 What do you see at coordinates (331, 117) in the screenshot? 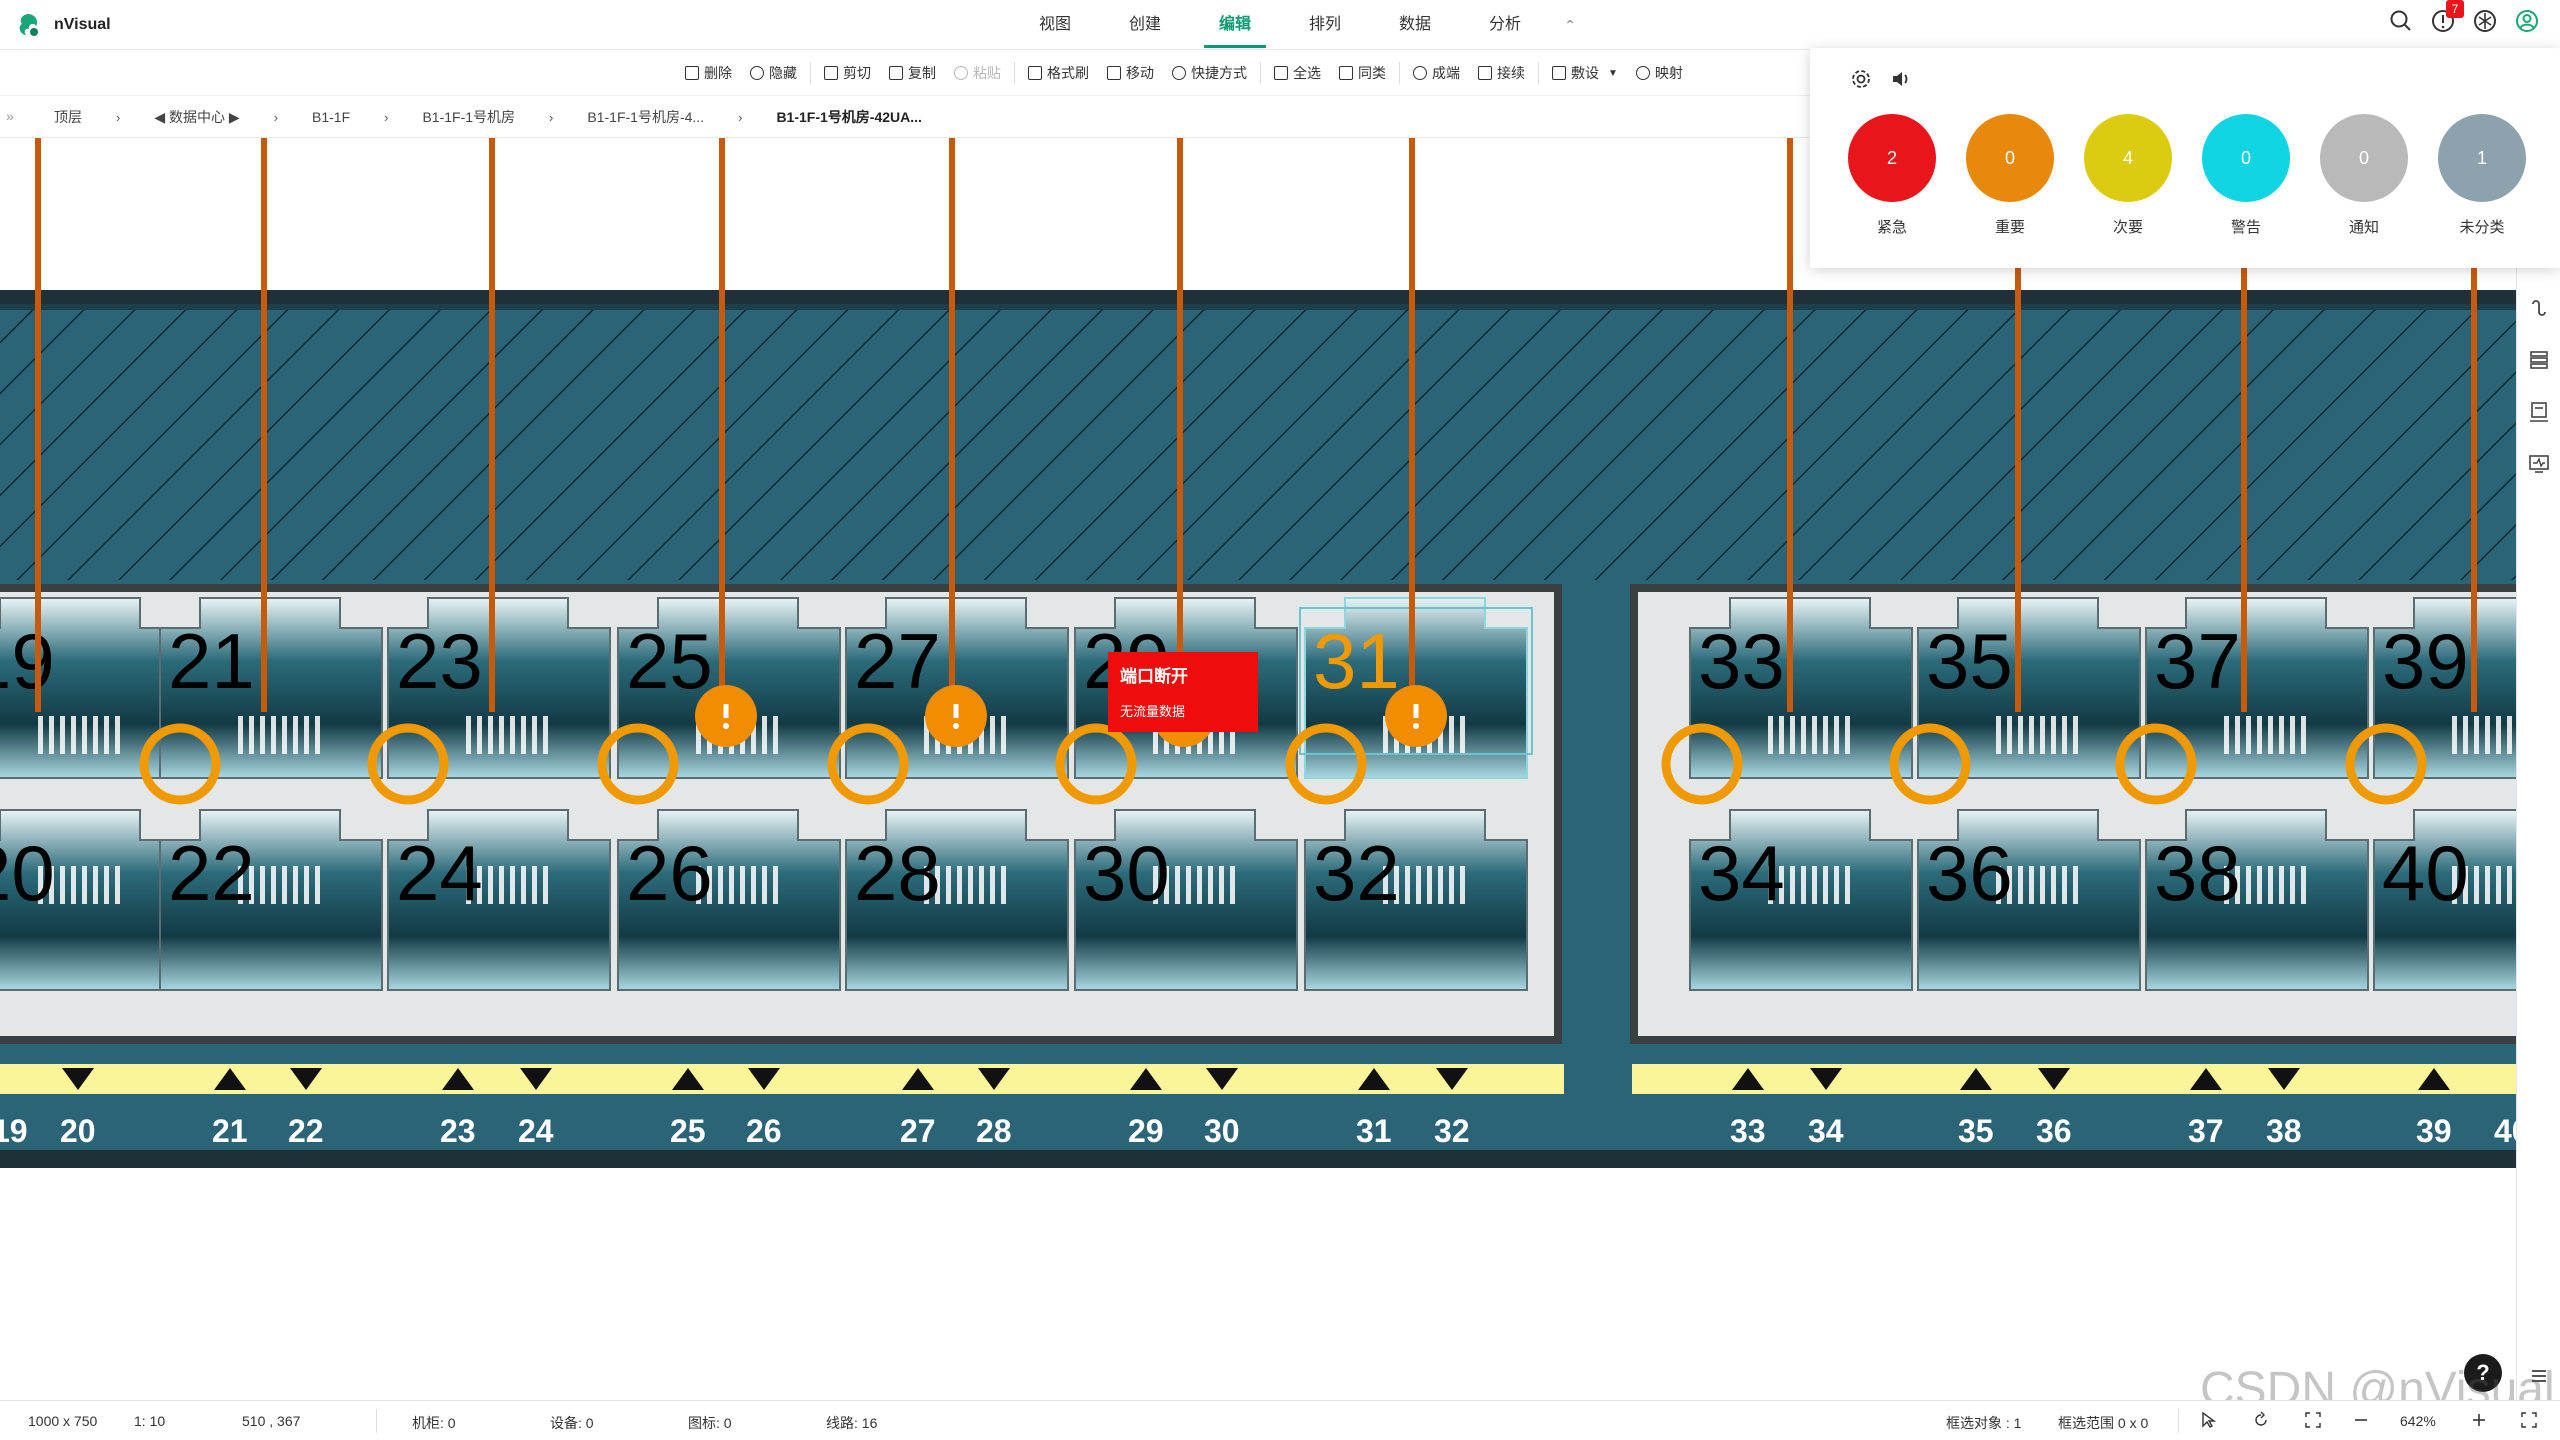
I see `breadcrumb-item: B1-1F` at bounding box center [331, 117].